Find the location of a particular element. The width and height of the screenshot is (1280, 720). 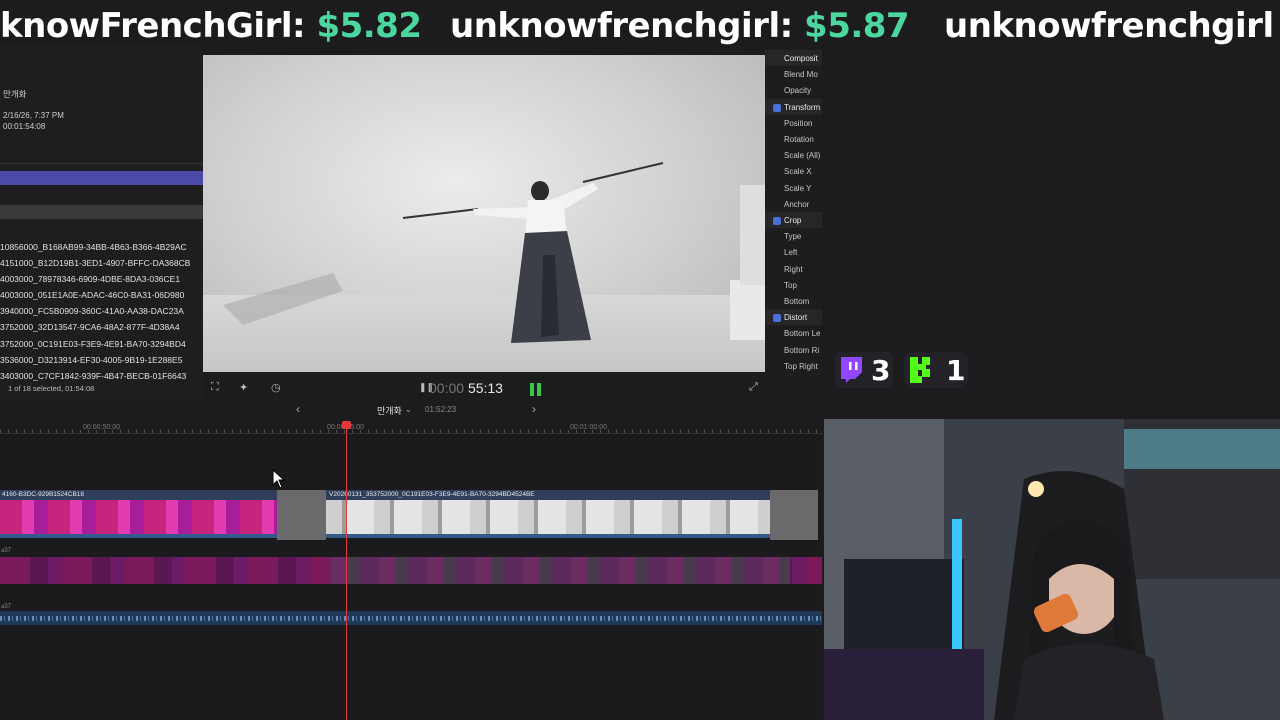

webcam-scene is located at coordinates (1052, 569).